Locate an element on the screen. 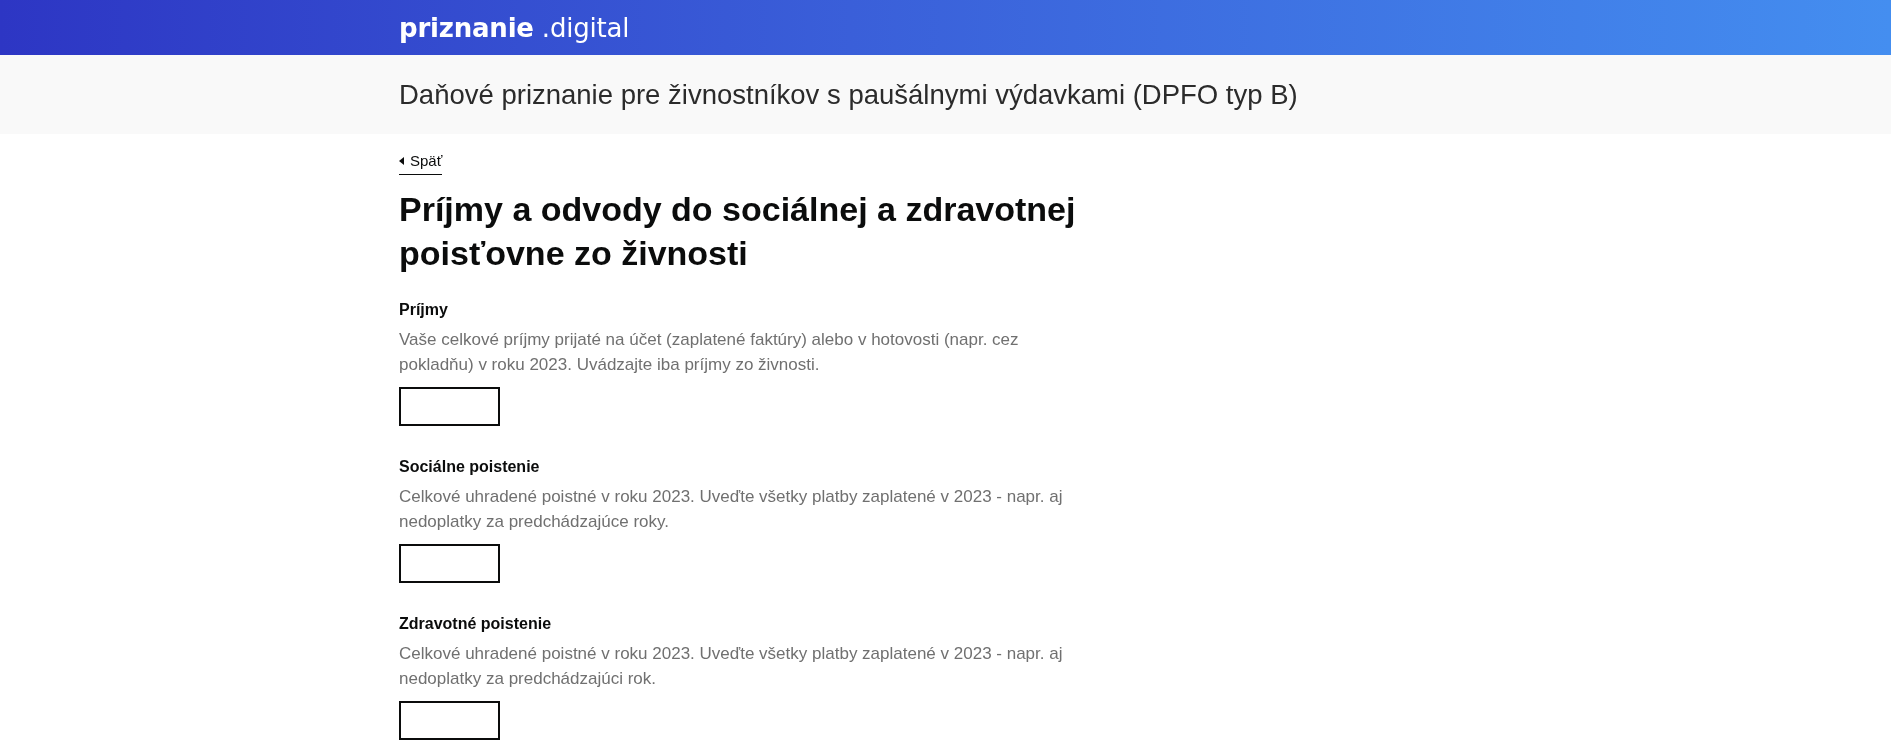  page-title: Daňové priznanie pre živnostníkov s paušálnymi výdavkami (DPFO typ B) is located at coordinates (849, 94).